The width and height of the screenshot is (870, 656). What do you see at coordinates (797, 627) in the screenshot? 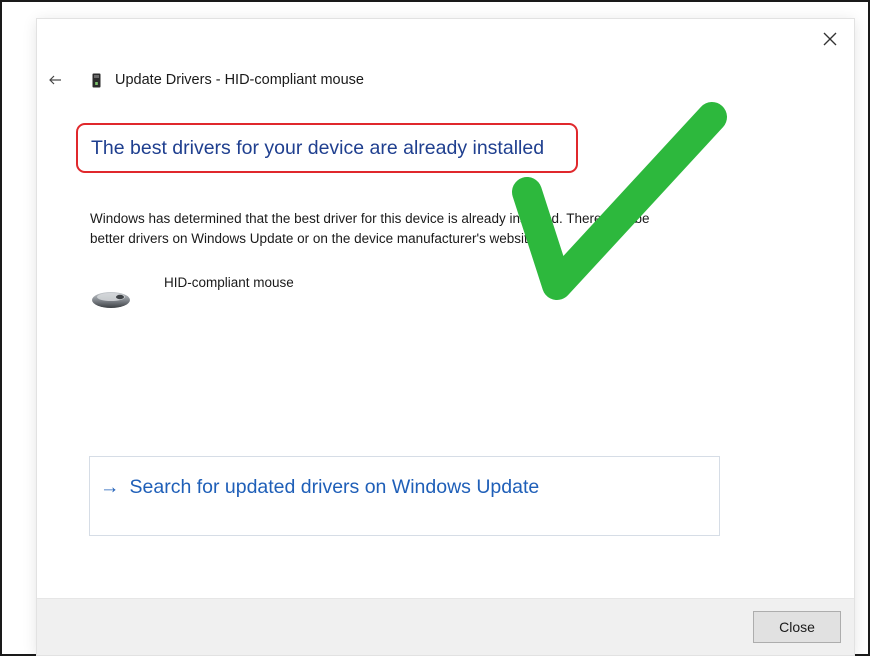
I see `close-button: Close` at bounding box center [797, 627].